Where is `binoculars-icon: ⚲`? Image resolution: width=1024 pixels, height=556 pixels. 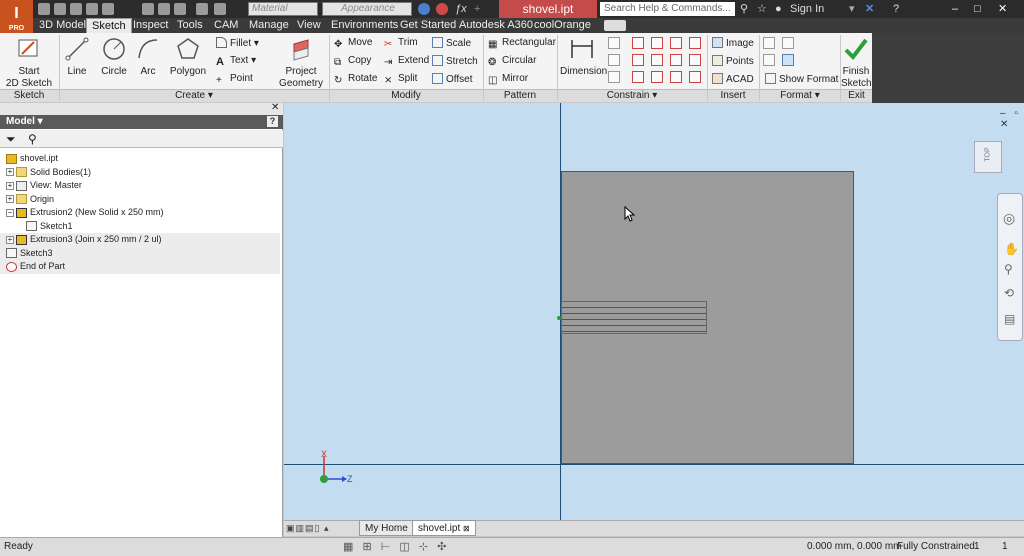 binoculars-icon: ⚲ is located at coordinates (744, 9).